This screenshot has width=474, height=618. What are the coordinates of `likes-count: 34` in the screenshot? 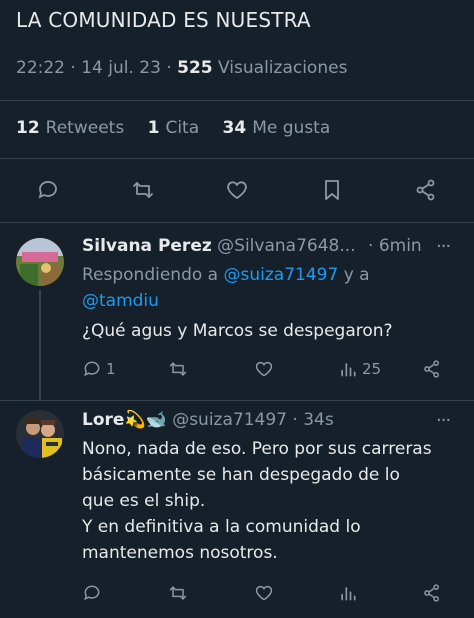 It's located at (234, 128).